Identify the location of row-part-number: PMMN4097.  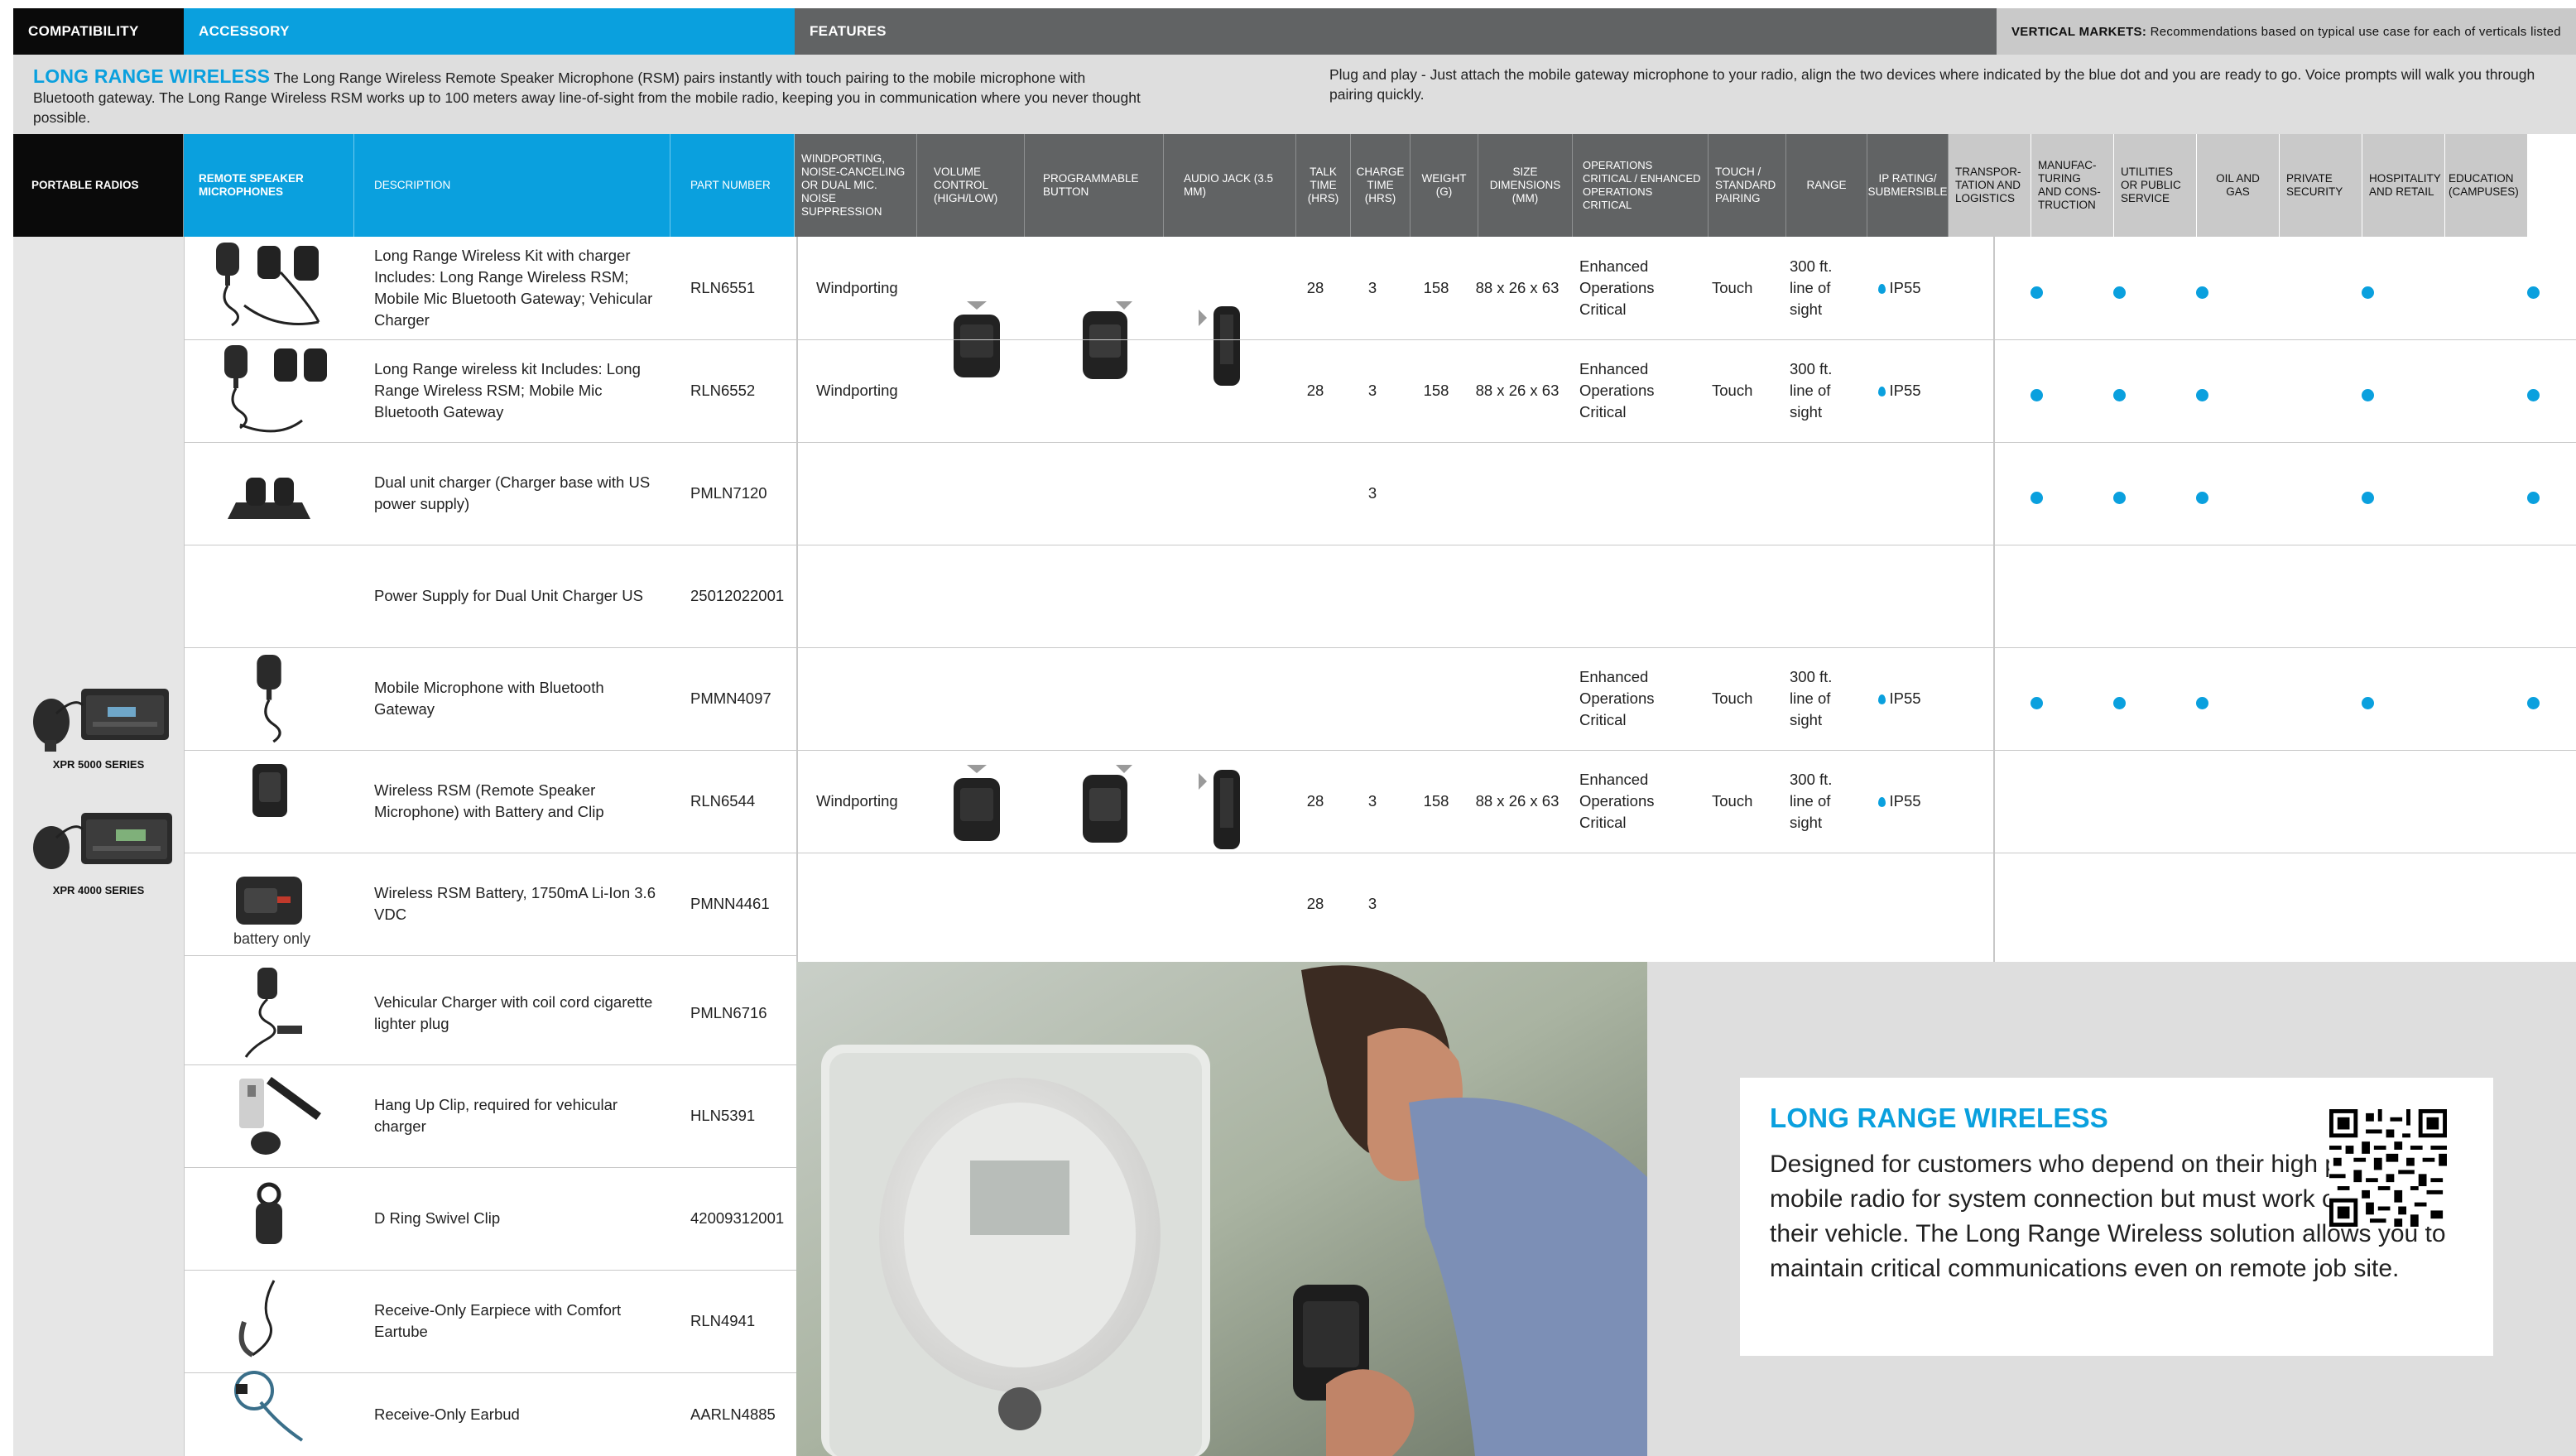
(730, 698).